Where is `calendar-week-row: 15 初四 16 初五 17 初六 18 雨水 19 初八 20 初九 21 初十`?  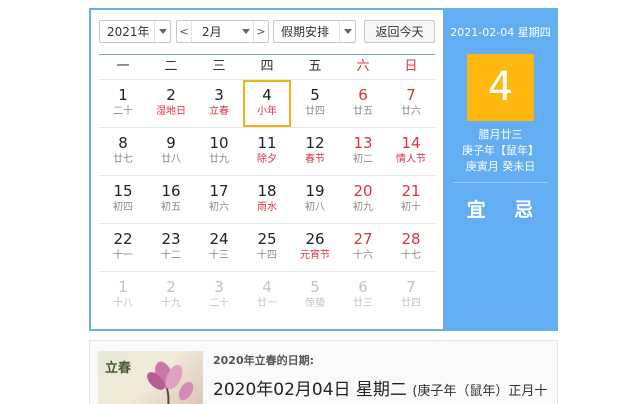 calendar-week-row: 15 初四 16 初五 17 初六 18 雨水 19 初八 20 初九 21 初十 is located at coordinates (267, 199).